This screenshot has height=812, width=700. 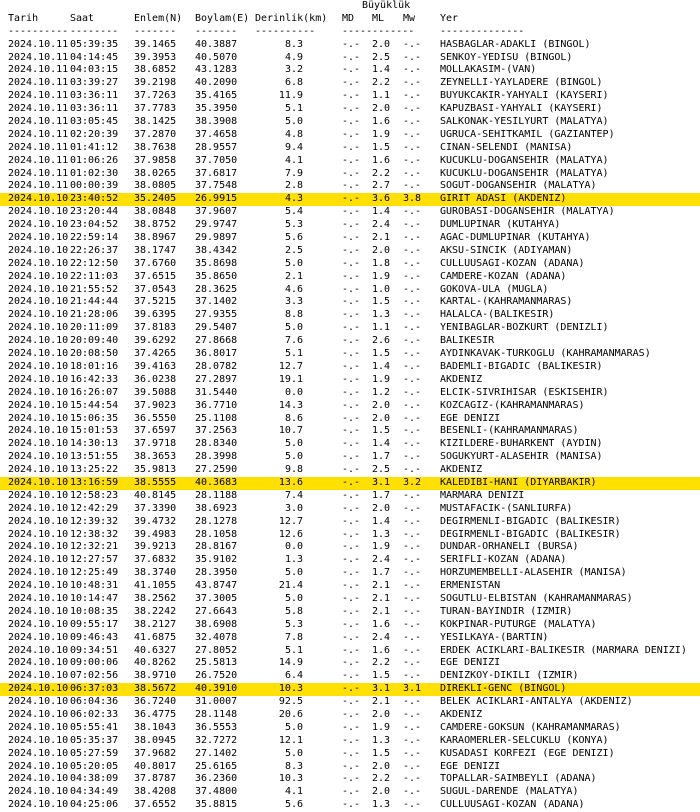 I want to click on cell-ml: 1.9, so click(x=381, y=276).